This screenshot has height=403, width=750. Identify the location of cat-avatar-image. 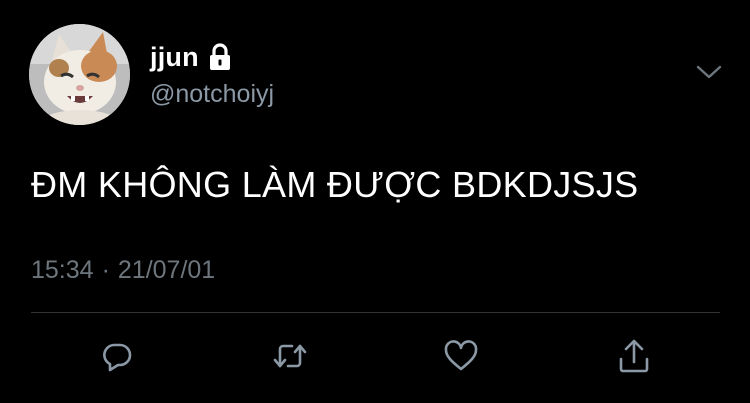
(79, 74).